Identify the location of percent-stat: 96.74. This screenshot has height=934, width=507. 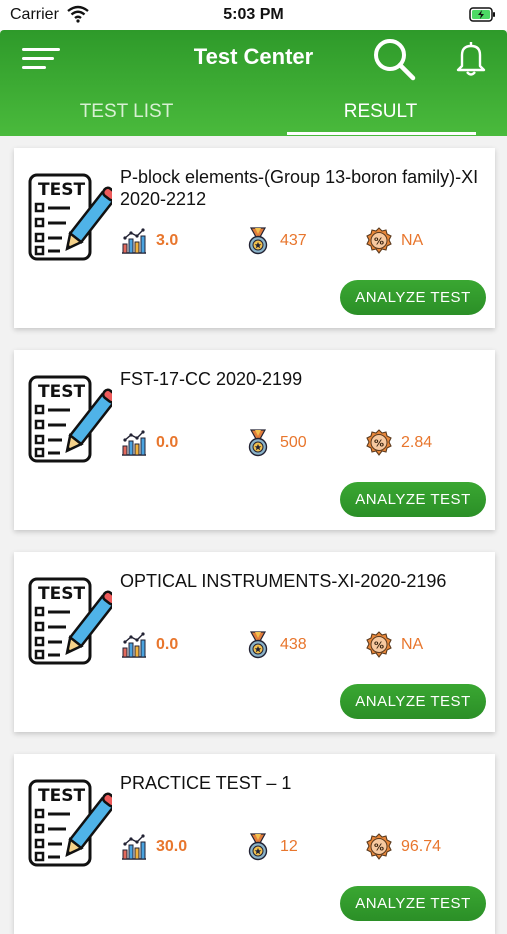
(403, 847).